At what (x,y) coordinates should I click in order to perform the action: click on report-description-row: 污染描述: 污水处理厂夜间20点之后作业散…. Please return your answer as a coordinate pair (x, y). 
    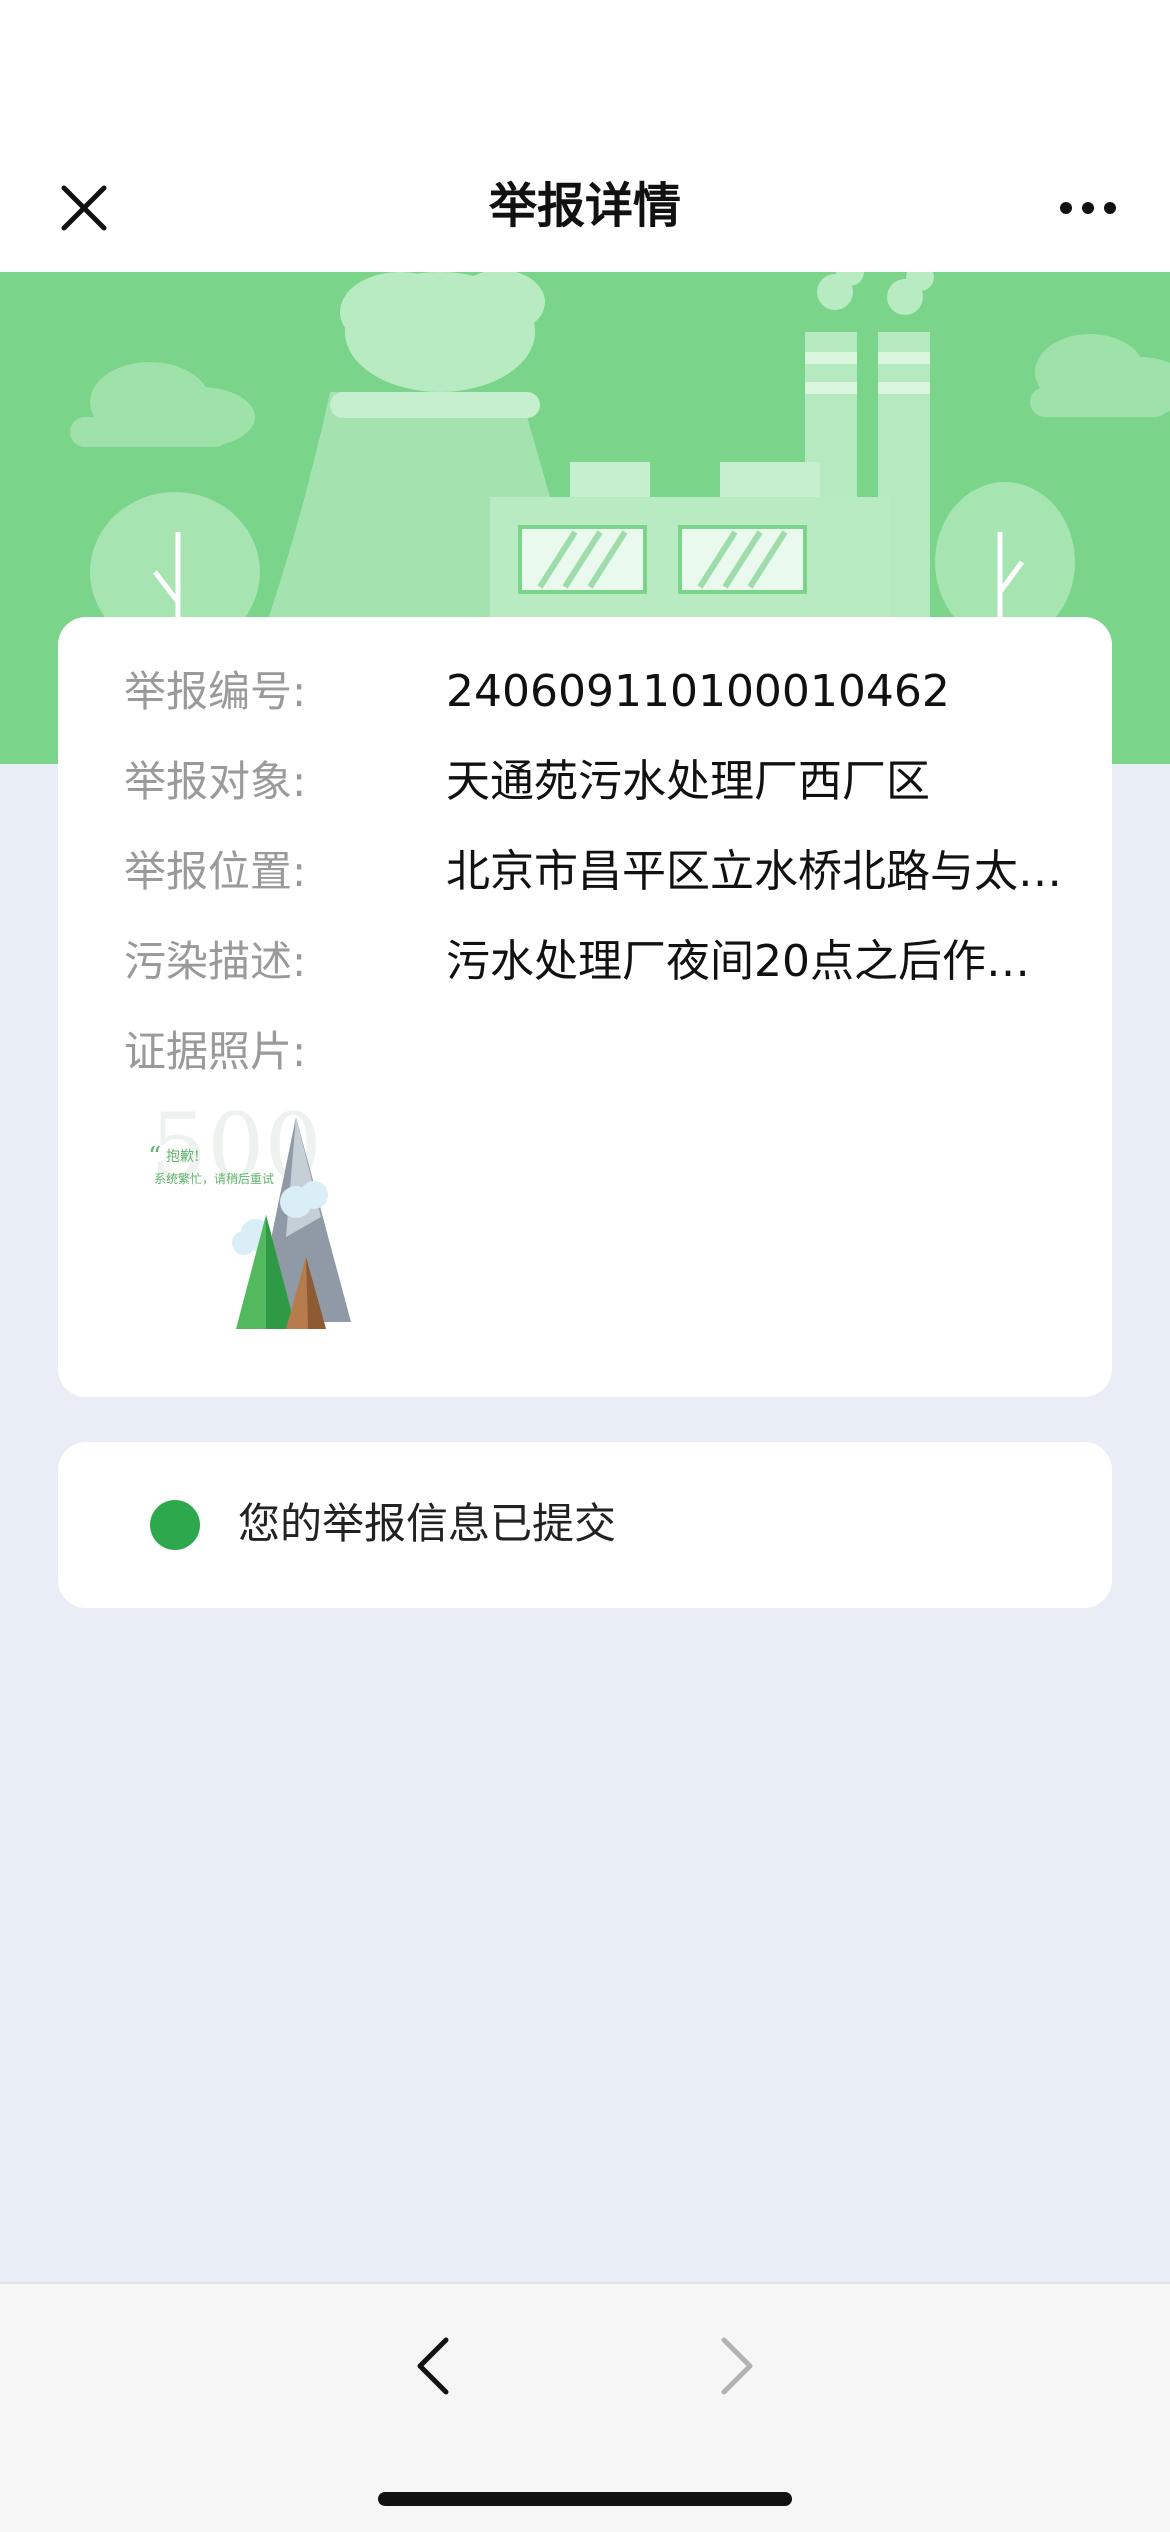
    Looking at the image, I should click on (598, 962).